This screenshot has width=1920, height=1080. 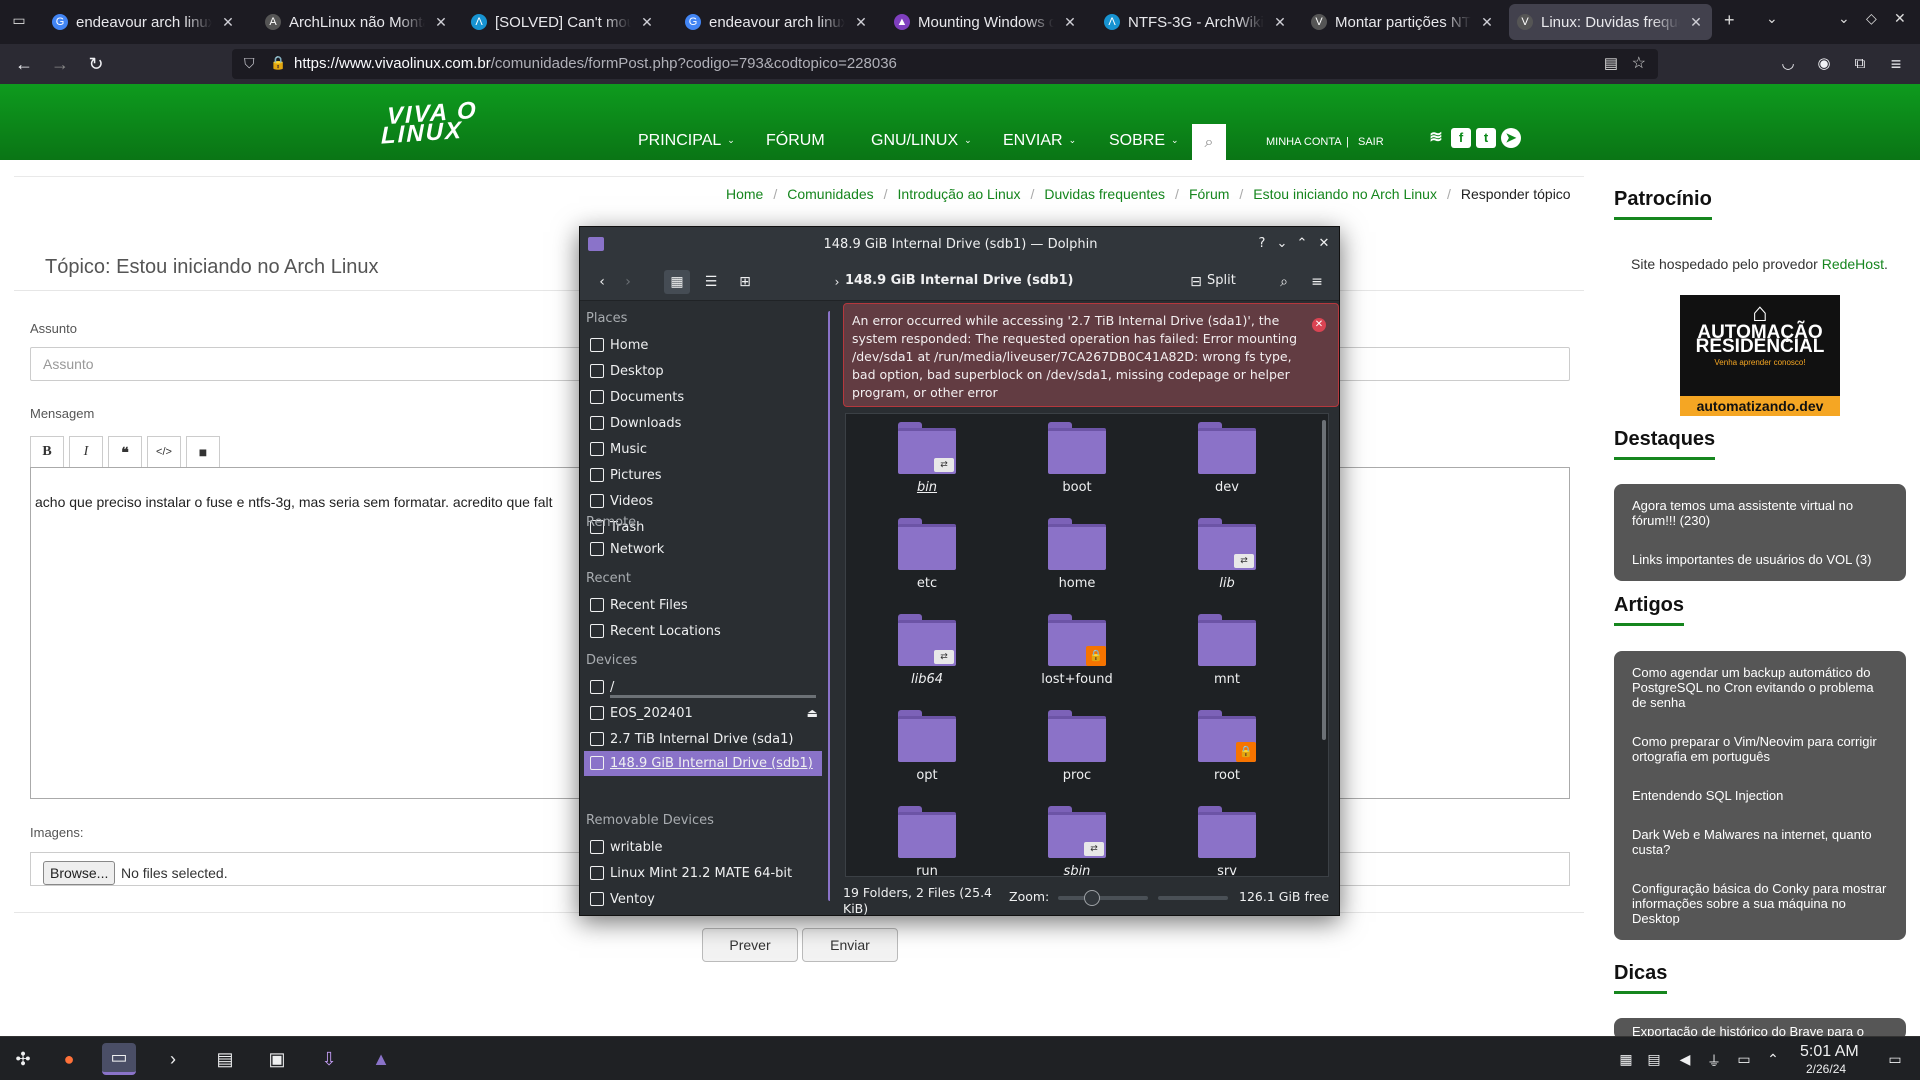 I want to click on close-icon: ✕, so click(x=1324, y=244).